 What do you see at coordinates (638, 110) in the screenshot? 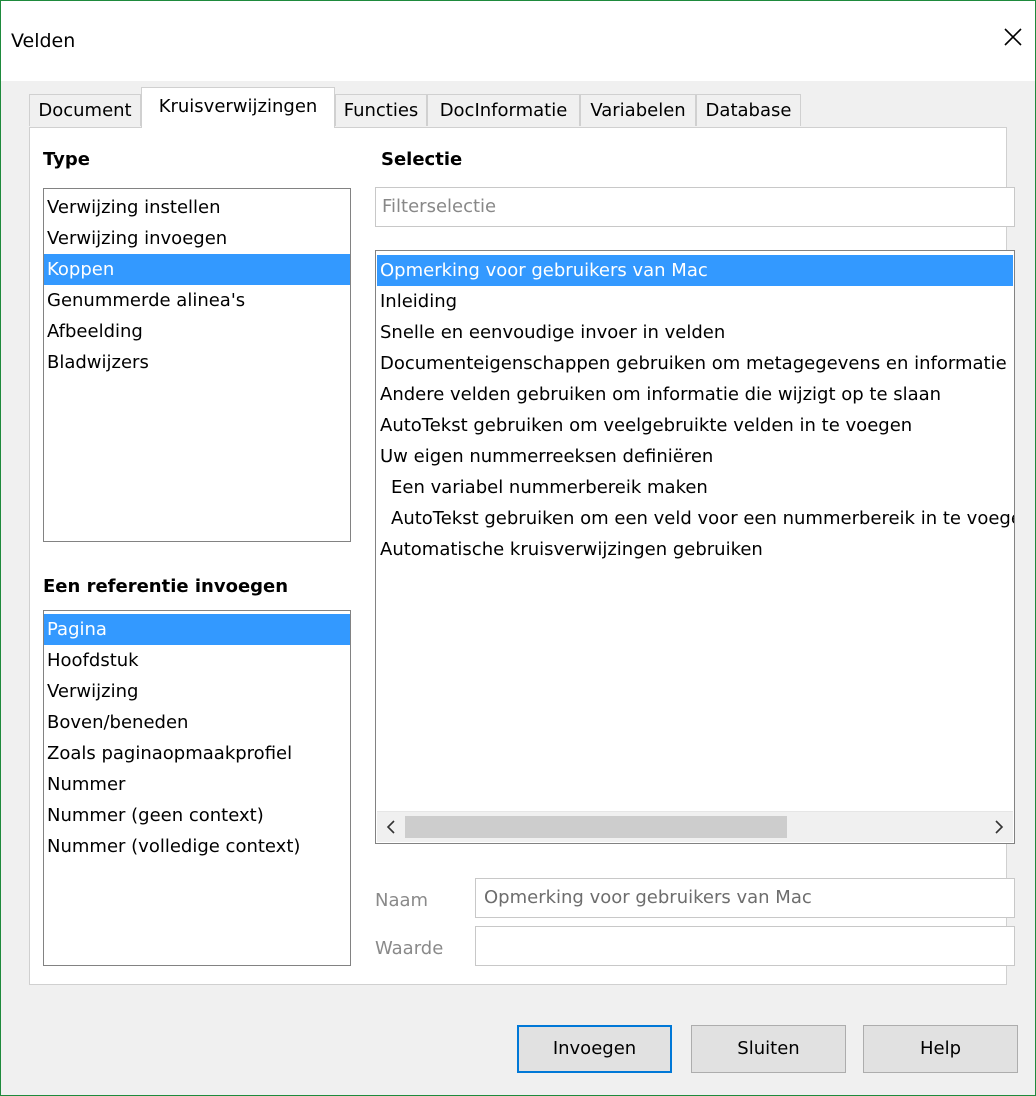
I see `tab-variables: Variabelen` at bounding box center [638, 110].